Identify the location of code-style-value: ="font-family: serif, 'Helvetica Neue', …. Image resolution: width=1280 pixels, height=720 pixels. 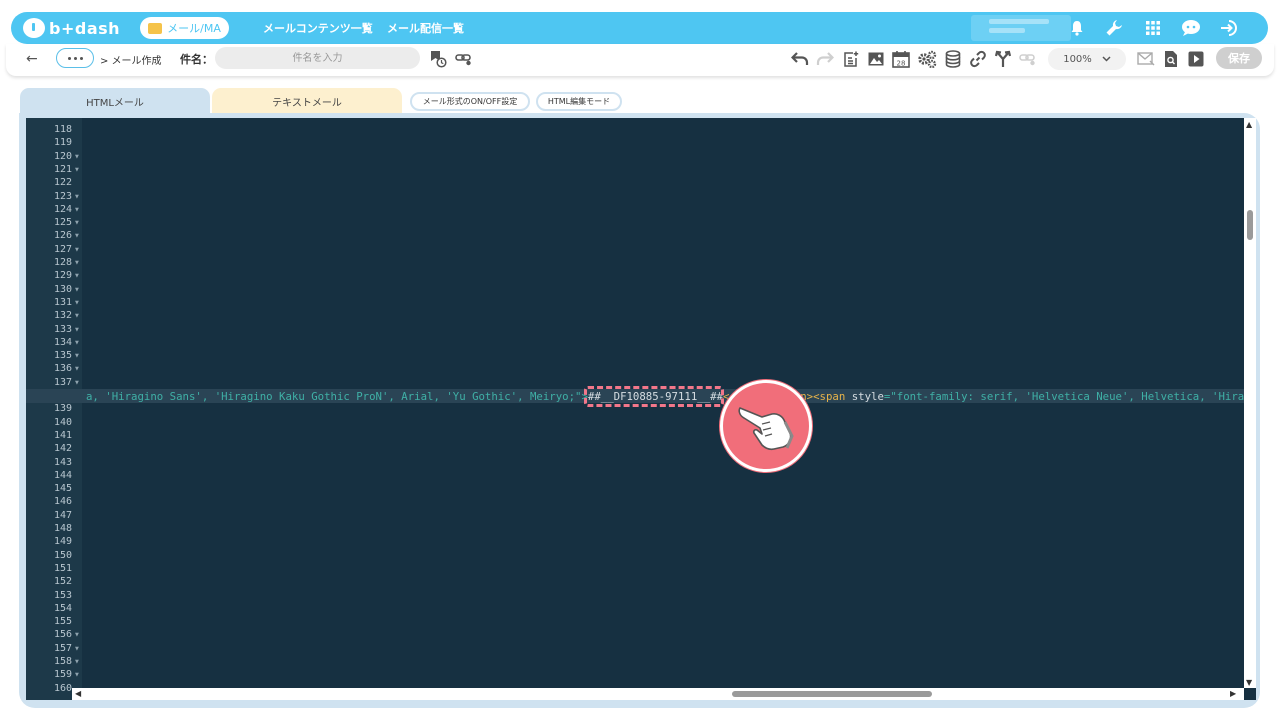
(1064, 396).